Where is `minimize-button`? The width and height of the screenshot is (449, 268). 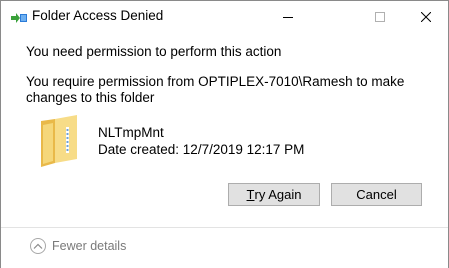
minimize-button is located at coordinates (288, 16).